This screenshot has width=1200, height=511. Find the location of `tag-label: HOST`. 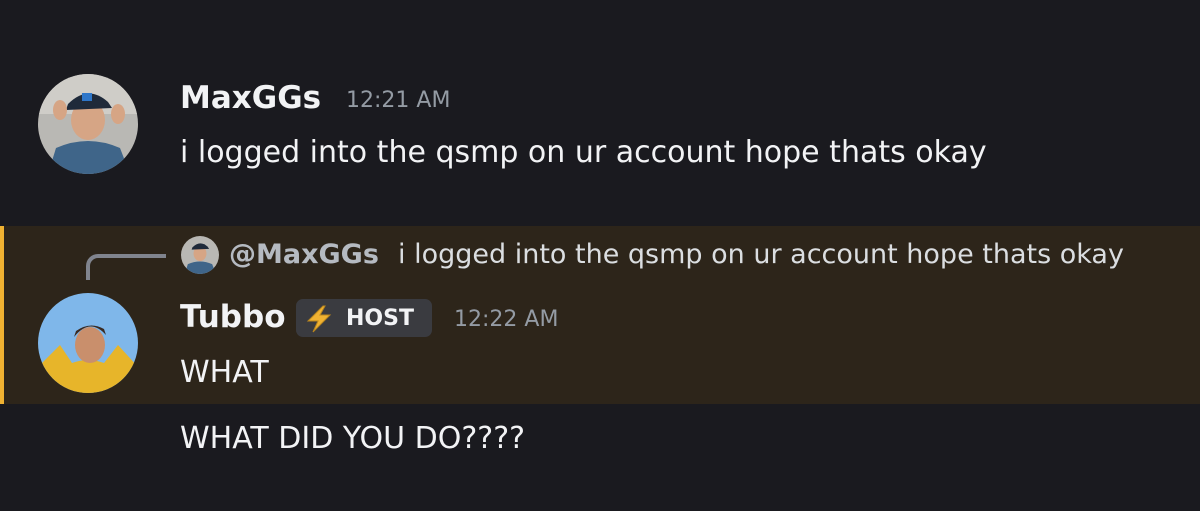

tag-label: HOST is located at coordinates (380, 318).